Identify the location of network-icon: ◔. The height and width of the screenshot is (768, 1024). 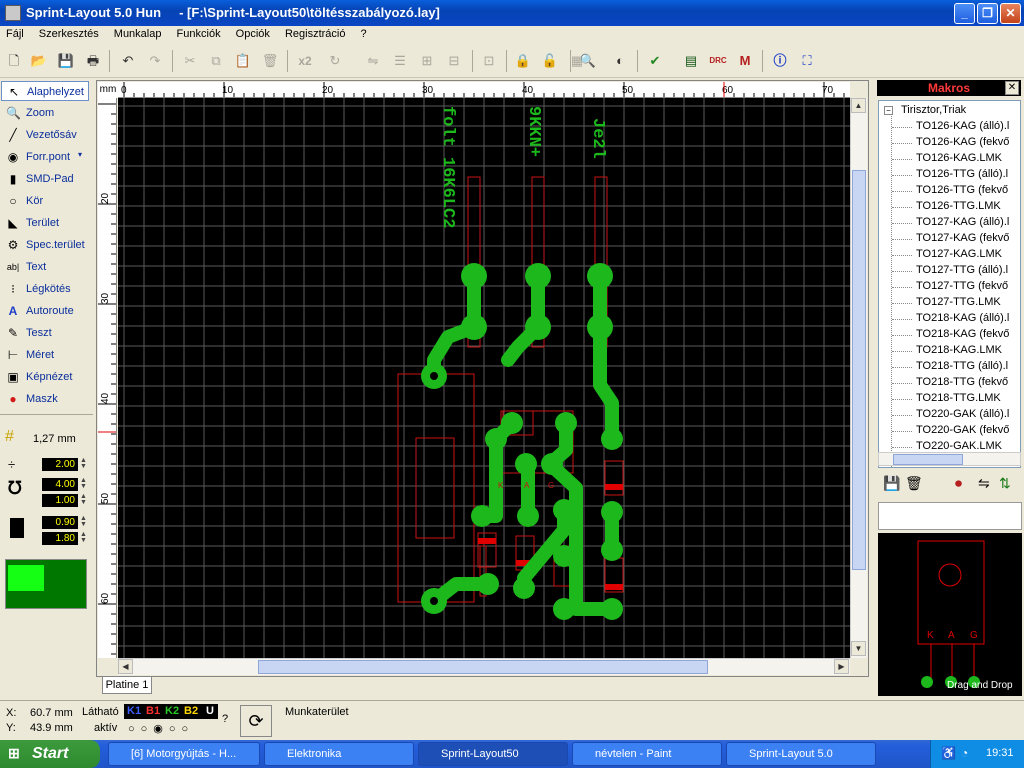
(964, 753).